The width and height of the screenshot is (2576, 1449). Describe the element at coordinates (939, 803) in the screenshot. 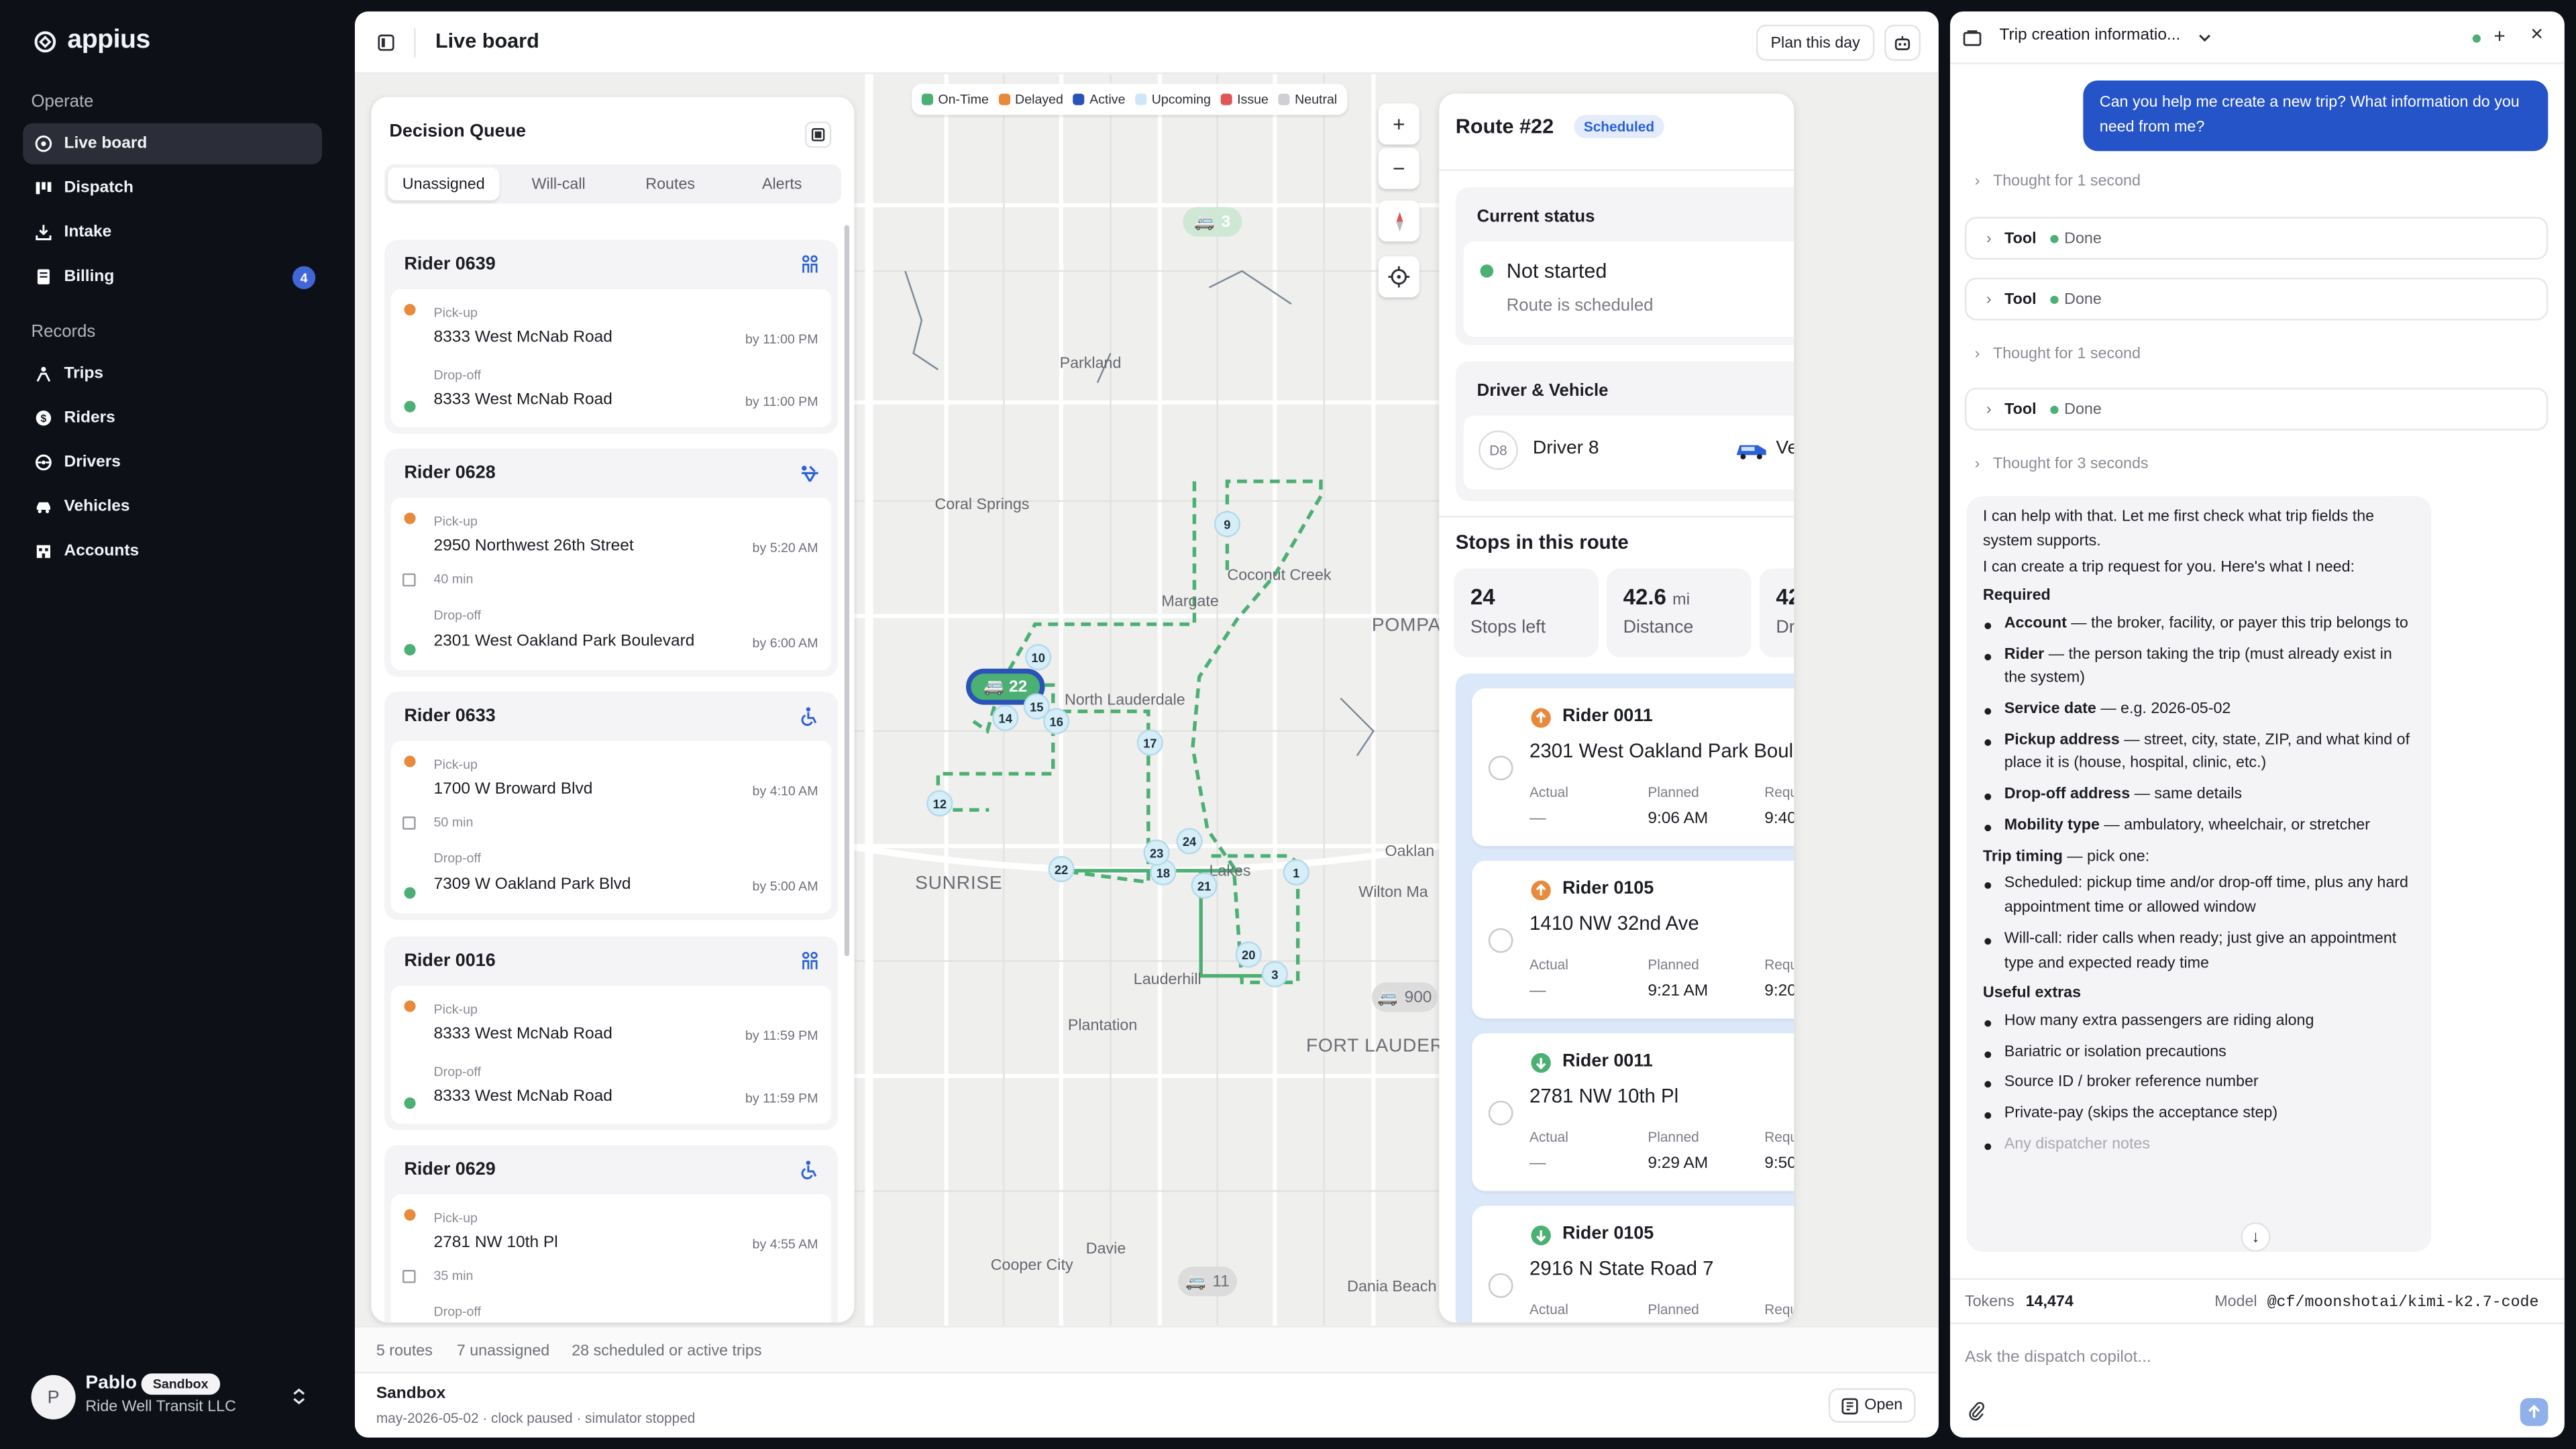

I see `stop-marker: 12` at that location.